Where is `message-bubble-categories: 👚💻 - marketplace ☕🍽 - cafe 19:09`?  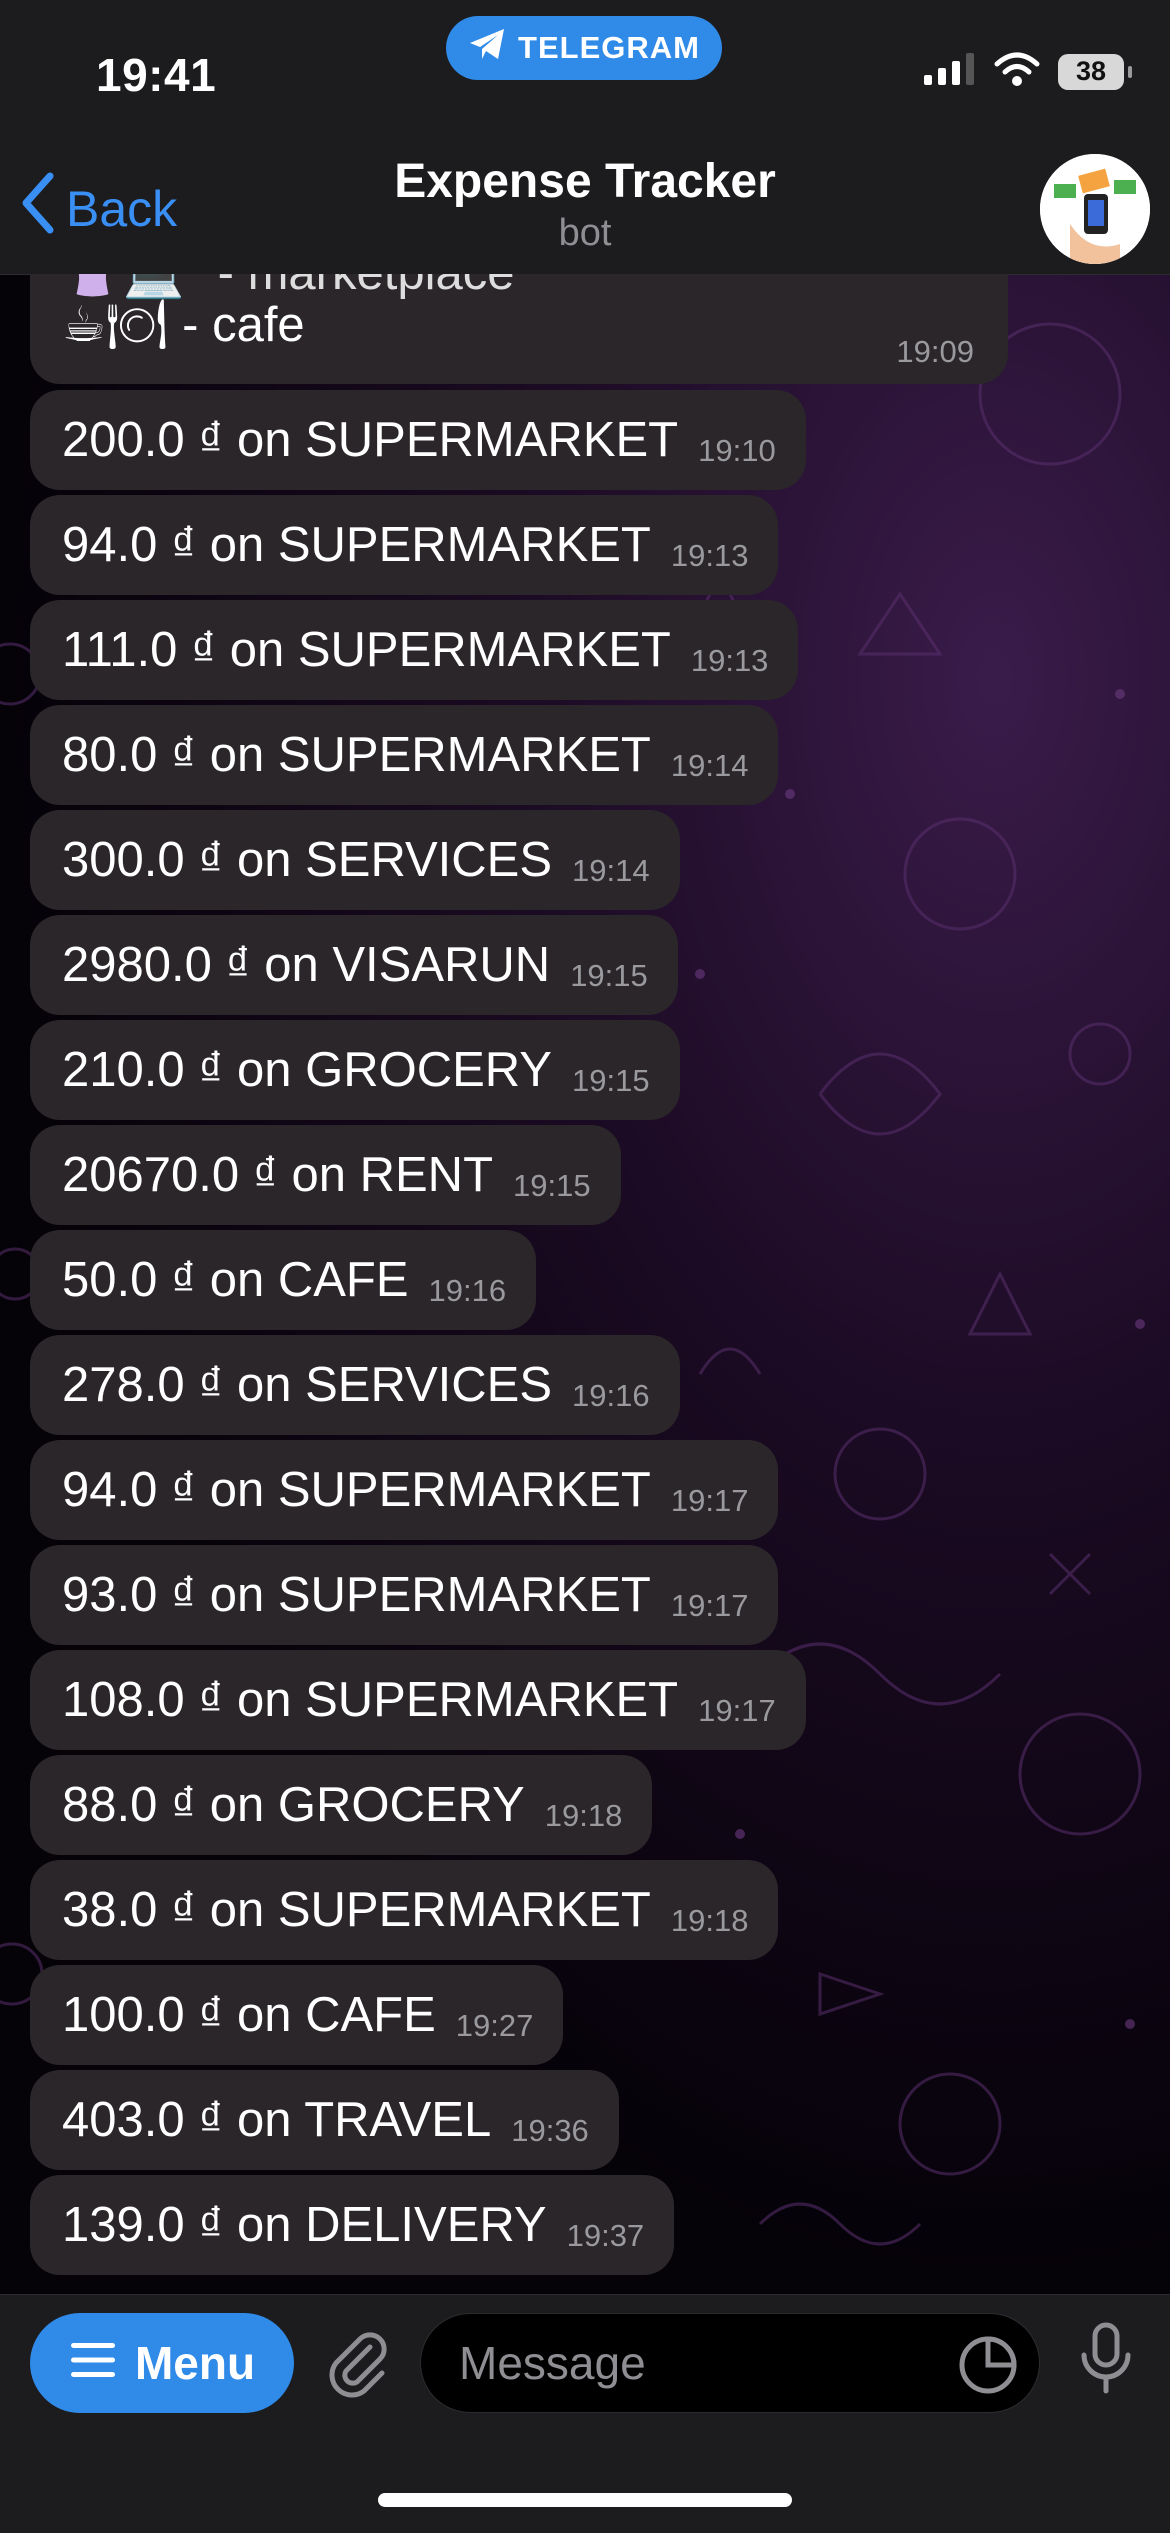
message-bubble-categories: 👚💻 - marketplace ☕🍽 - cafe 19:09 is located at coordinates (519, 329).